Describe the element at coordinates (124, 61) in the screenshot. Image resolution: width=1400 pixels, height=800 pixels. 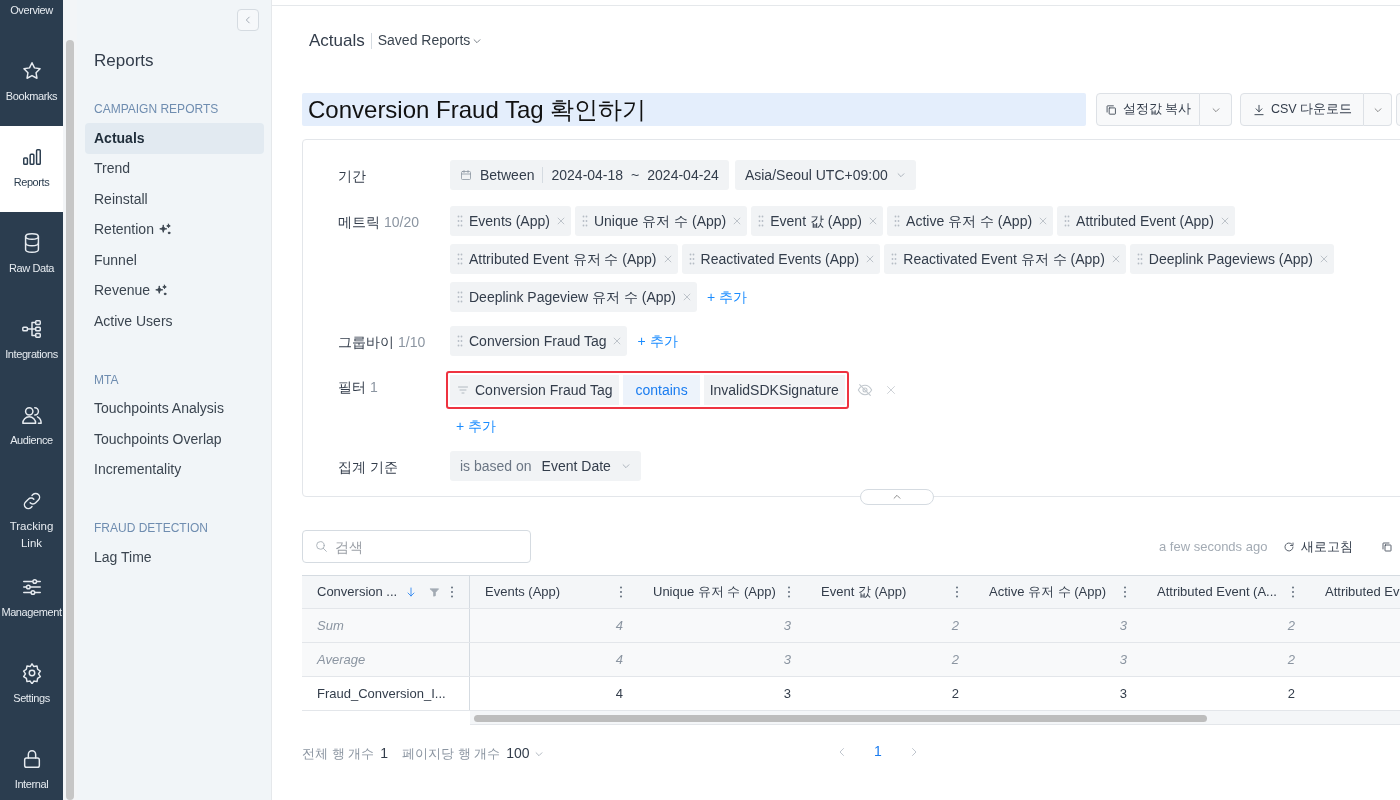
I see `sidebar-title: Reports` at that location.